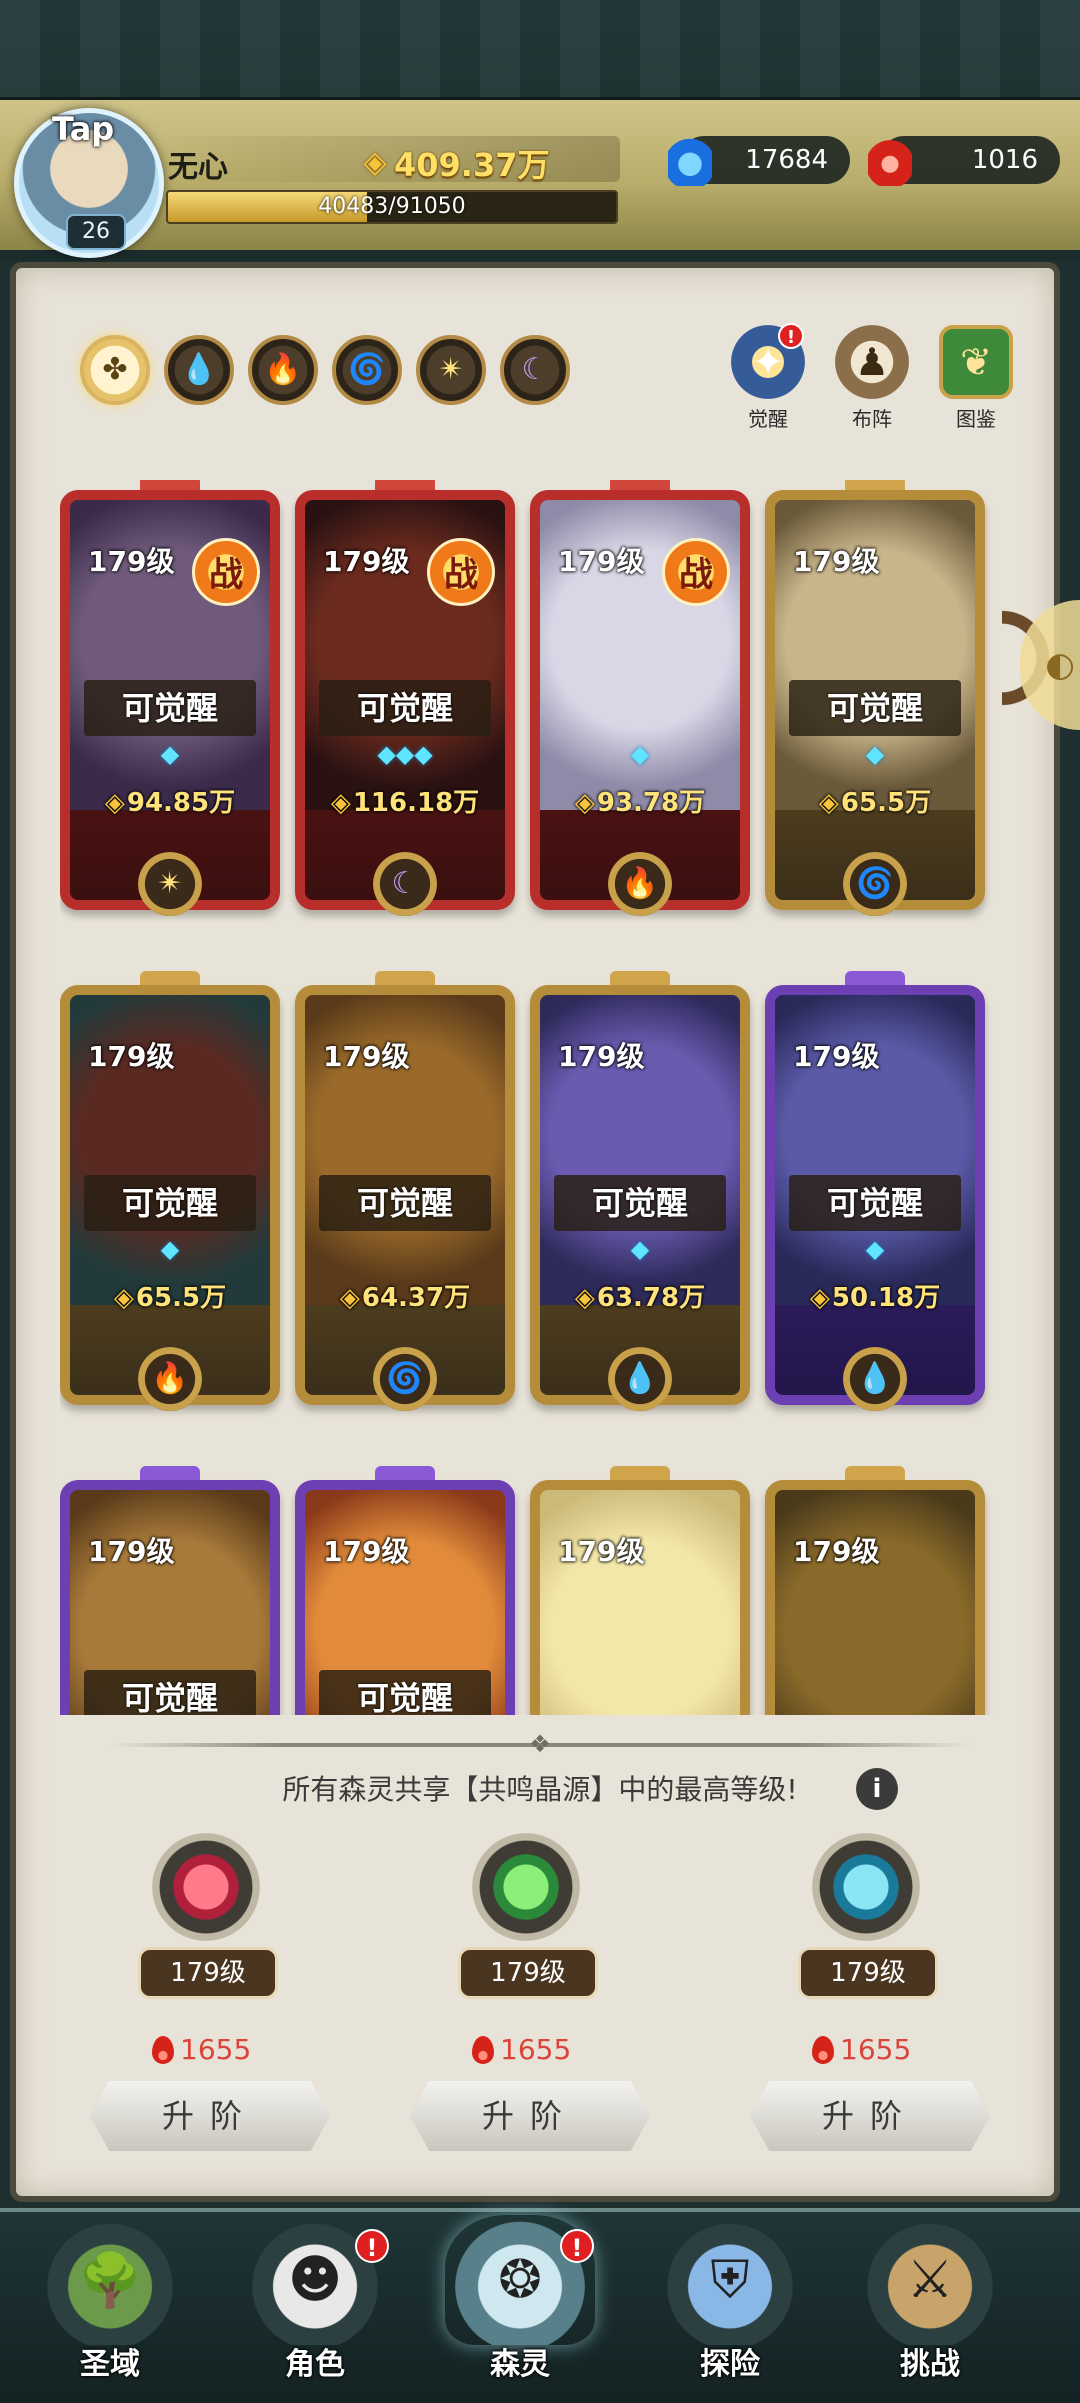 The width and height of the screenshot is (1080, 2403). Describe the element at coordinates (540, 50) in the screenshot. I see `top-ornament` at that location.